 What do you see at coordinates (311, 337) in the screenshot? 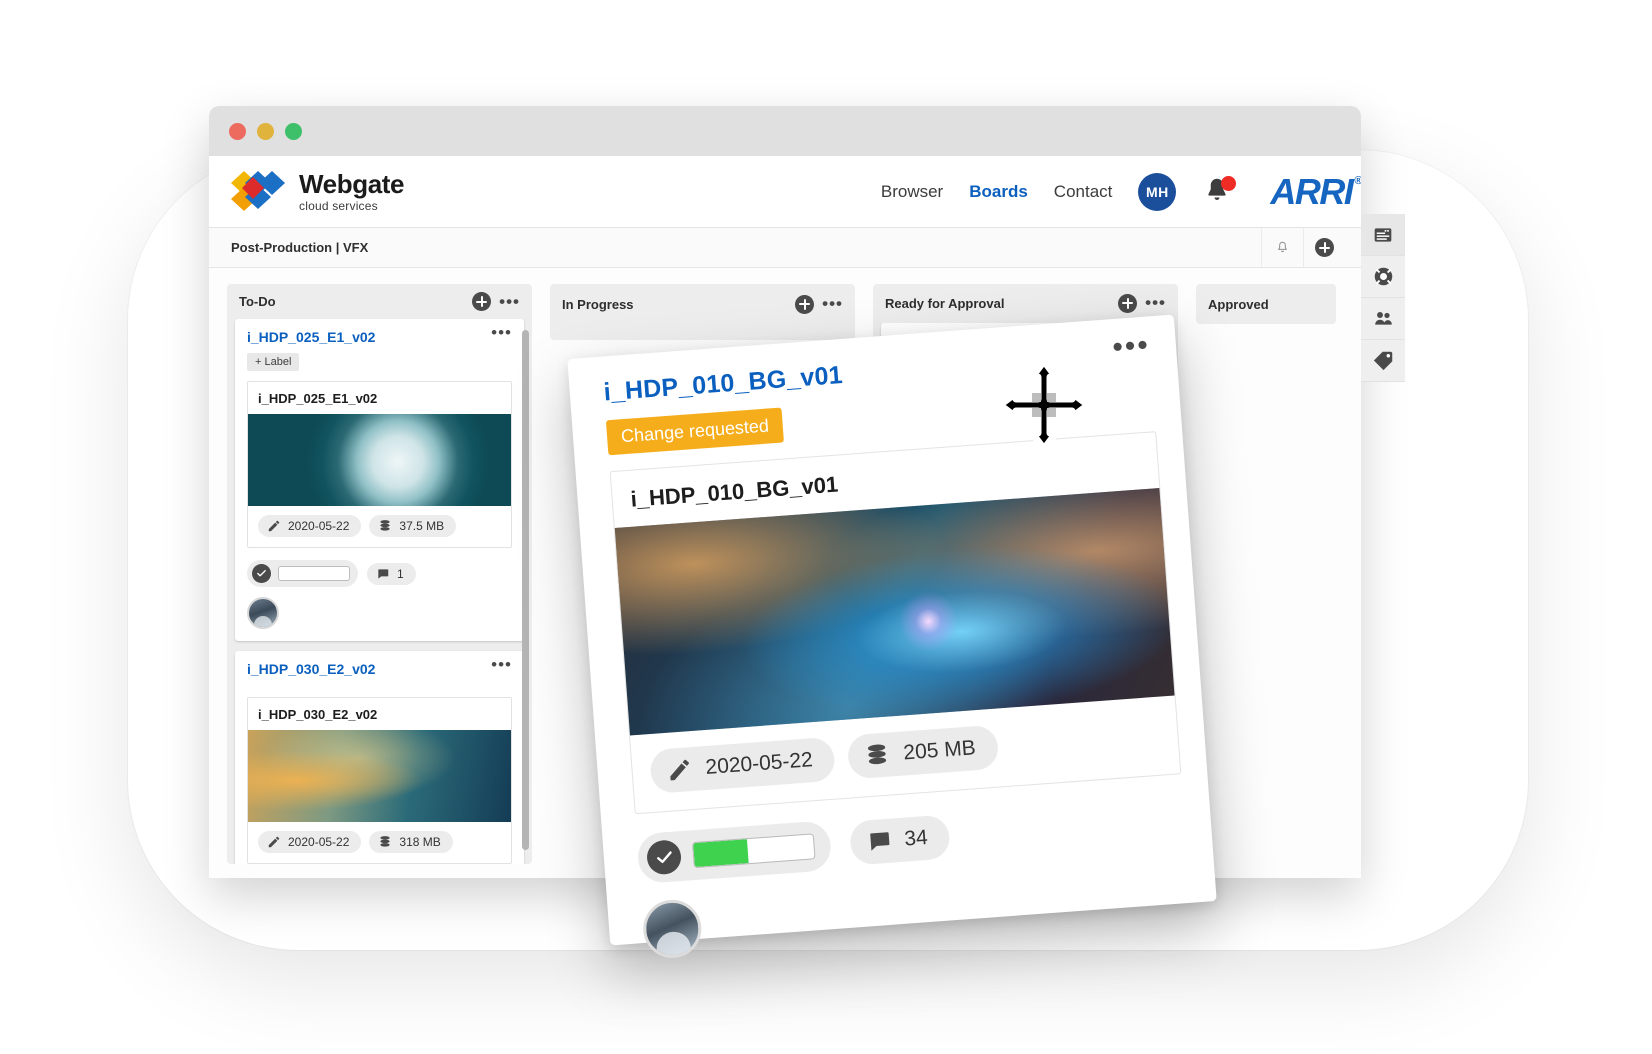
I see `card-title: i_HDP_025_E1_v02` at bounding box center [311, 337].